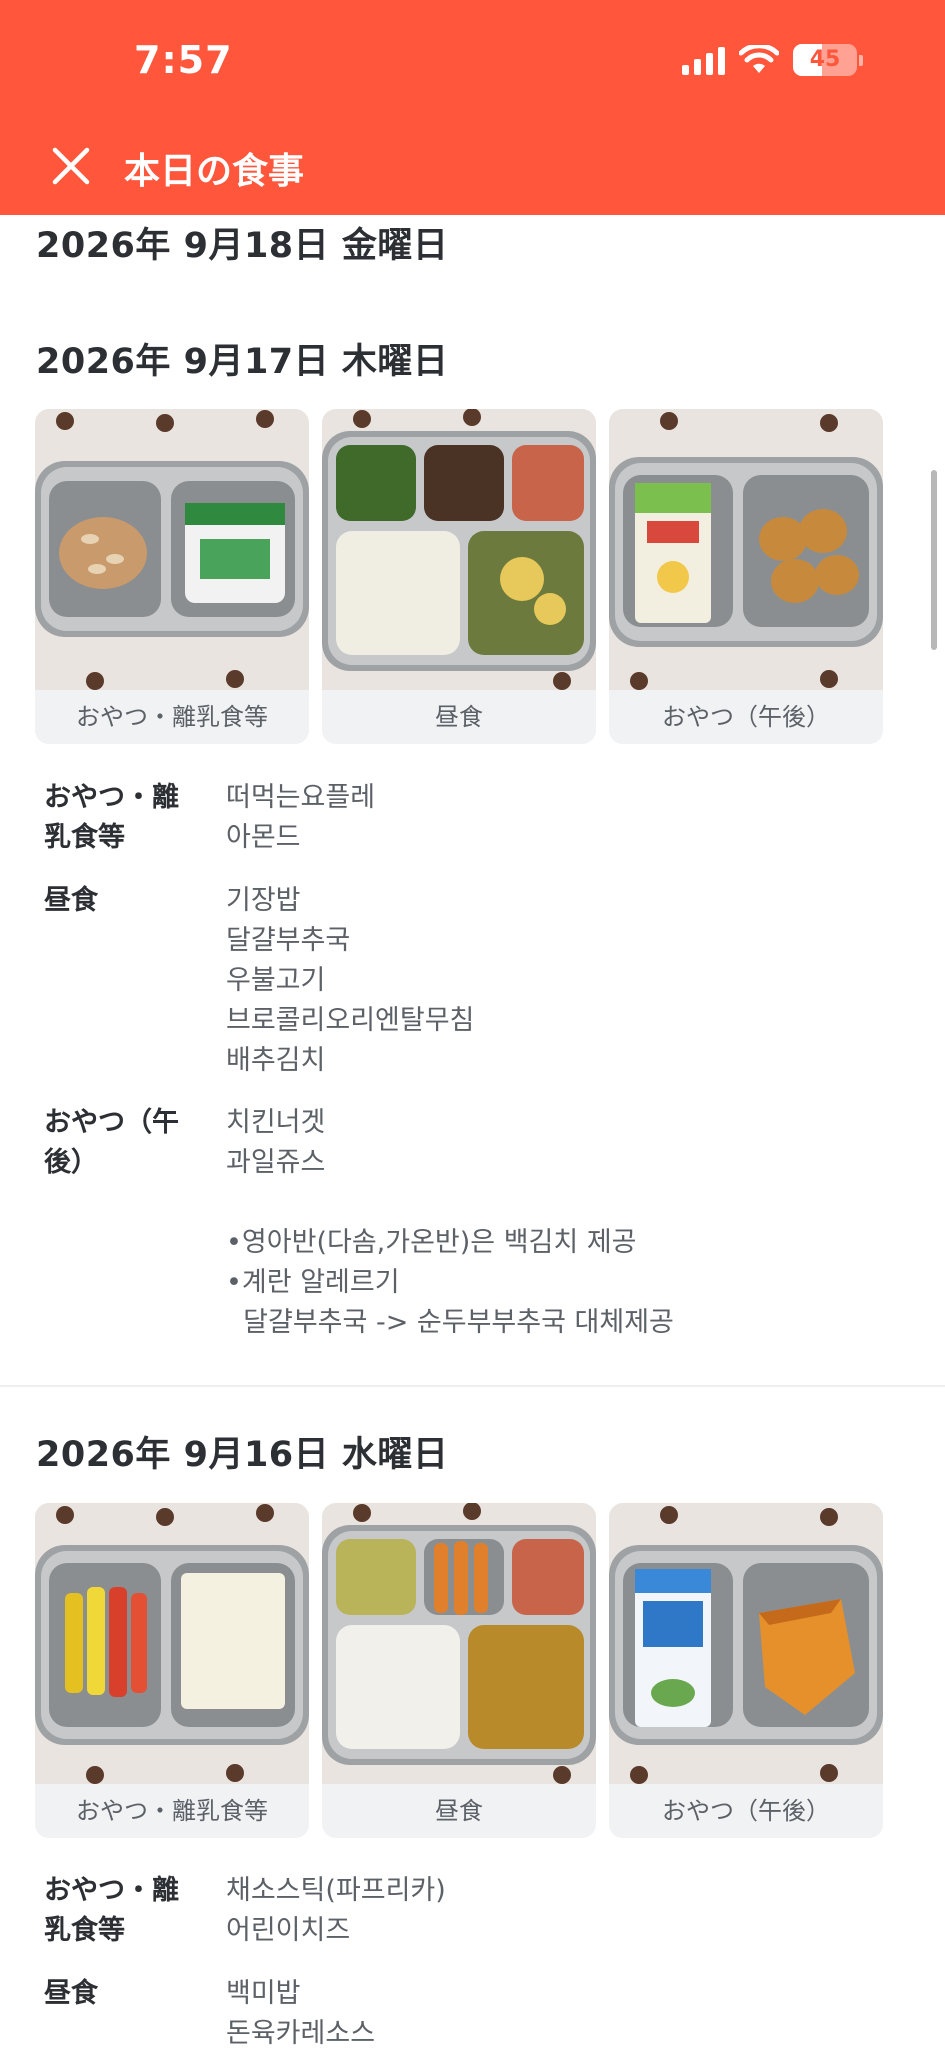  Describe the element at coordinates (861, 60) in the screenshot. I see `battery-tip` at that location.